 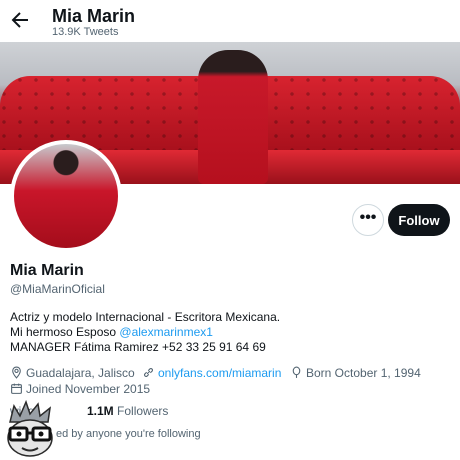 I want to click on followed-by-text: ed by anyone you're following, so click(x=128, y=434).